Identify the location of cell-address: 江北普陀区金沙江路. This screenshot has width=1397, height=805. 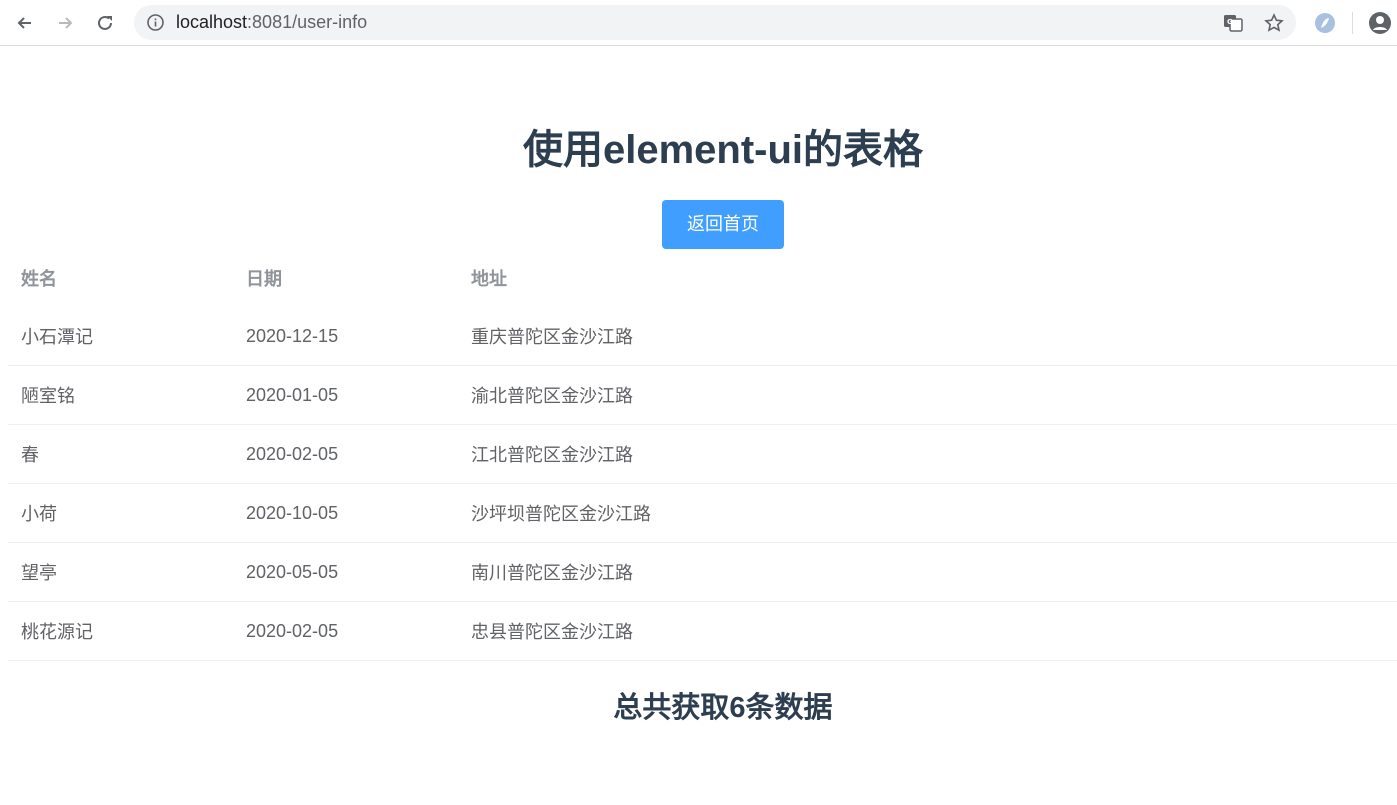
(552, 455).